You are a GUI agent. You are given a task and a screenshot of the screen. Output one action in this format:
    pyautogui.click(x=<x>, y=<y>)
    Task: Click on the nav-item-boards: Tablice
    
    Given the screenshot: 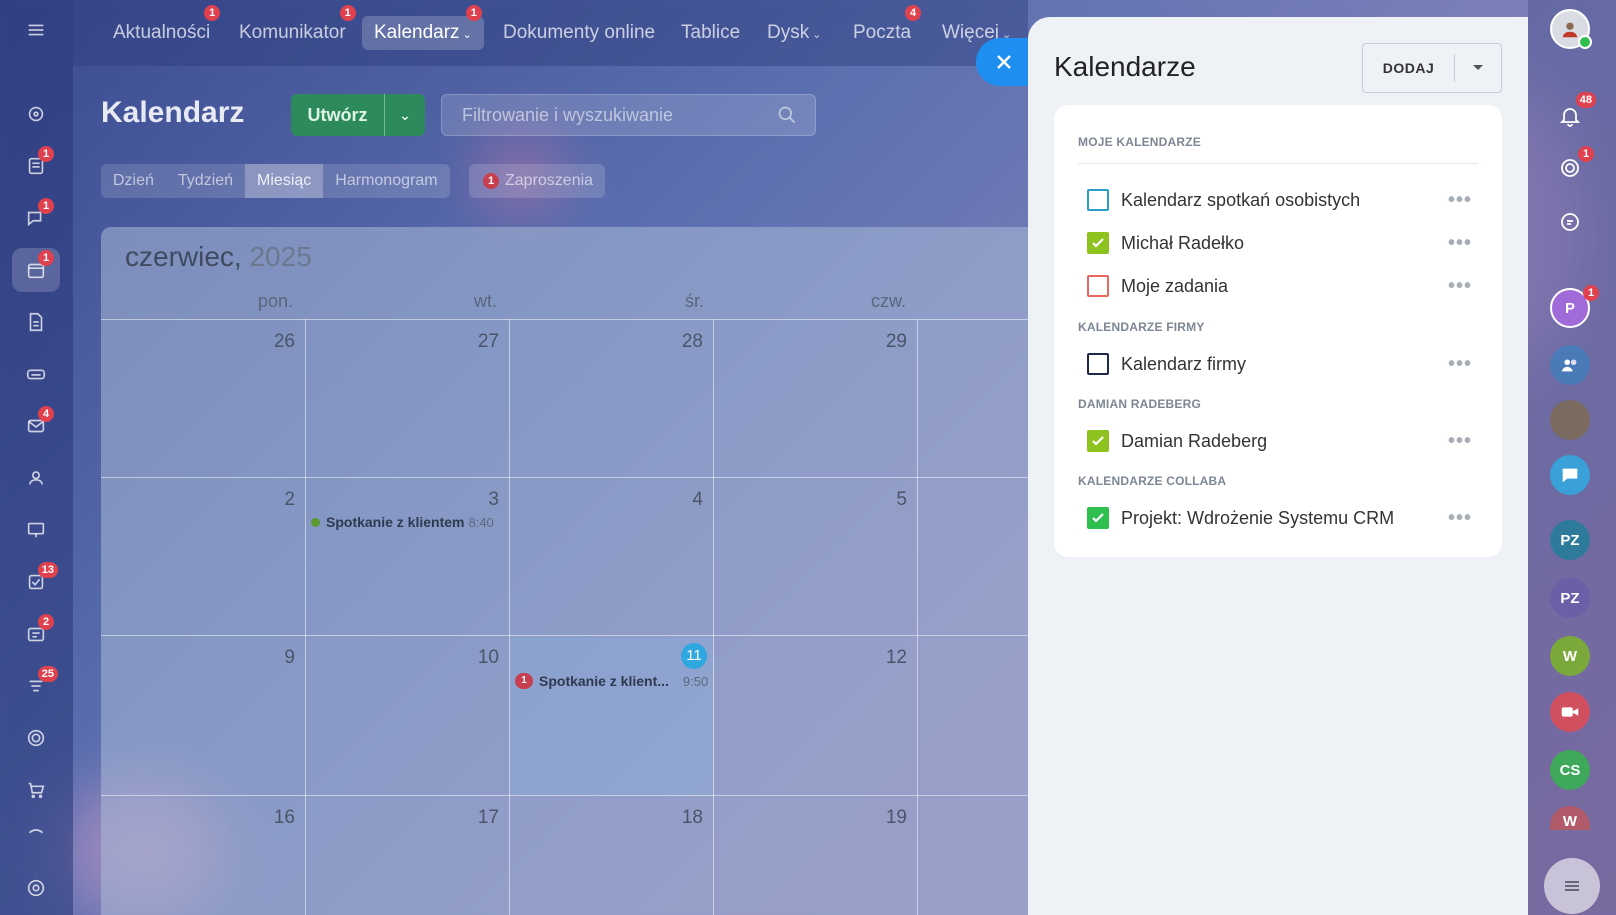 What is the action you would take?
    pyautogui.click(x=710, y=33)
    